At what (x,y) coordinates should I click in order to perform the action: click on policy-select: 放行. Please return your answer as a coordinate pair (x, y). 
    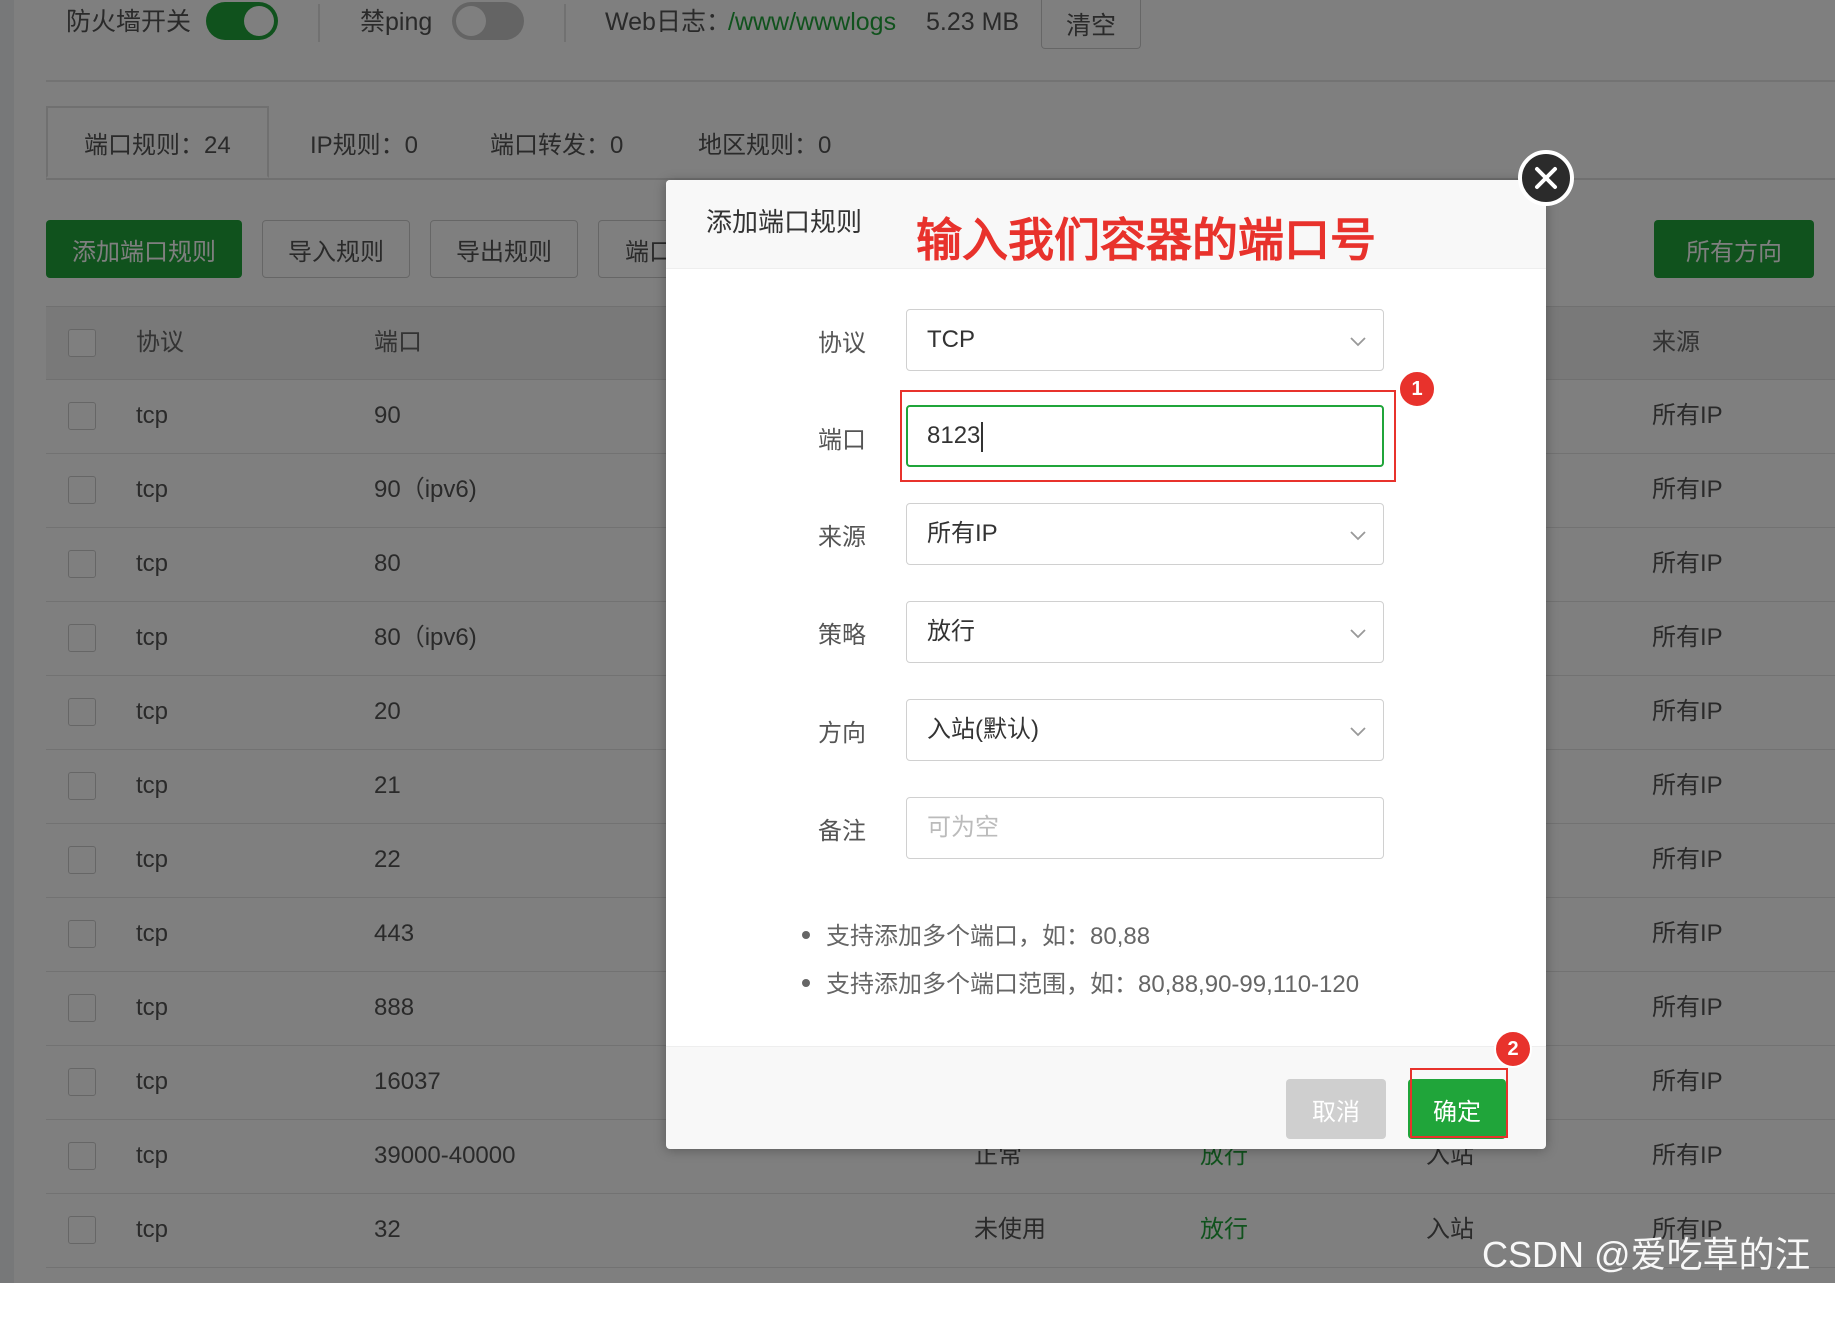
    Looking at the image, I should click on (1145, 632).